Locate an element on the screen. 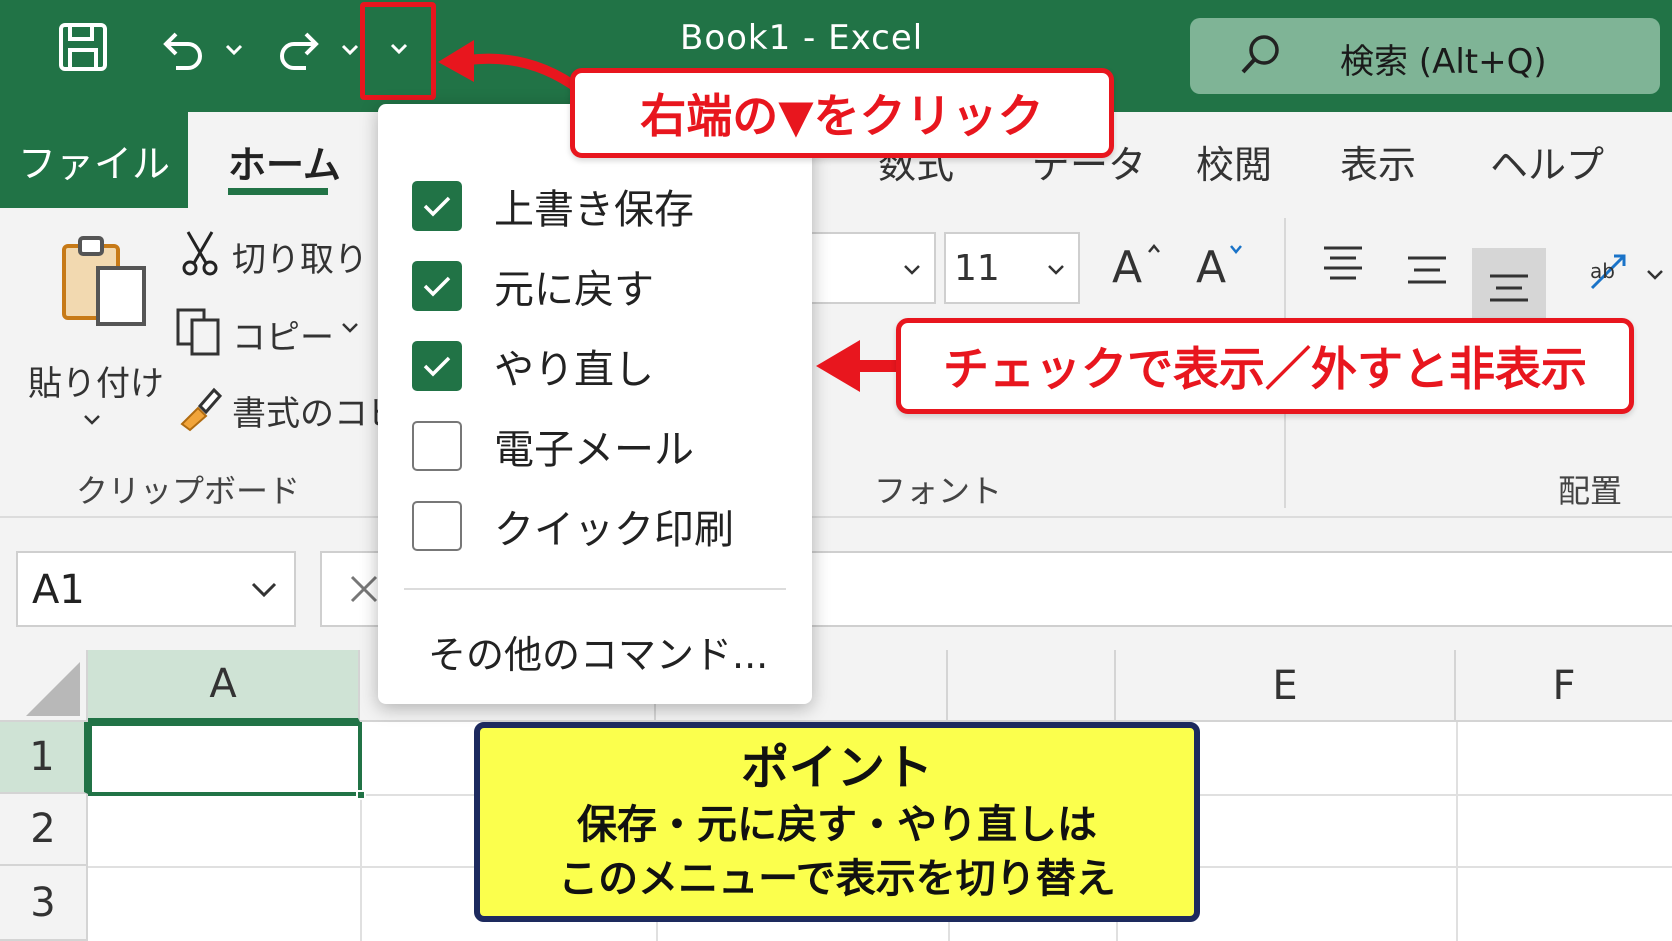 This screenshot has height=941, width=1672. tab-help: ヘルプ is located at coordinates (1547, 161).